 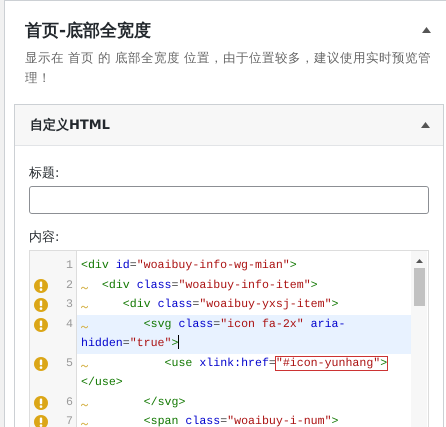 I want to click on line-number: 1, so click(x=69, y=266).